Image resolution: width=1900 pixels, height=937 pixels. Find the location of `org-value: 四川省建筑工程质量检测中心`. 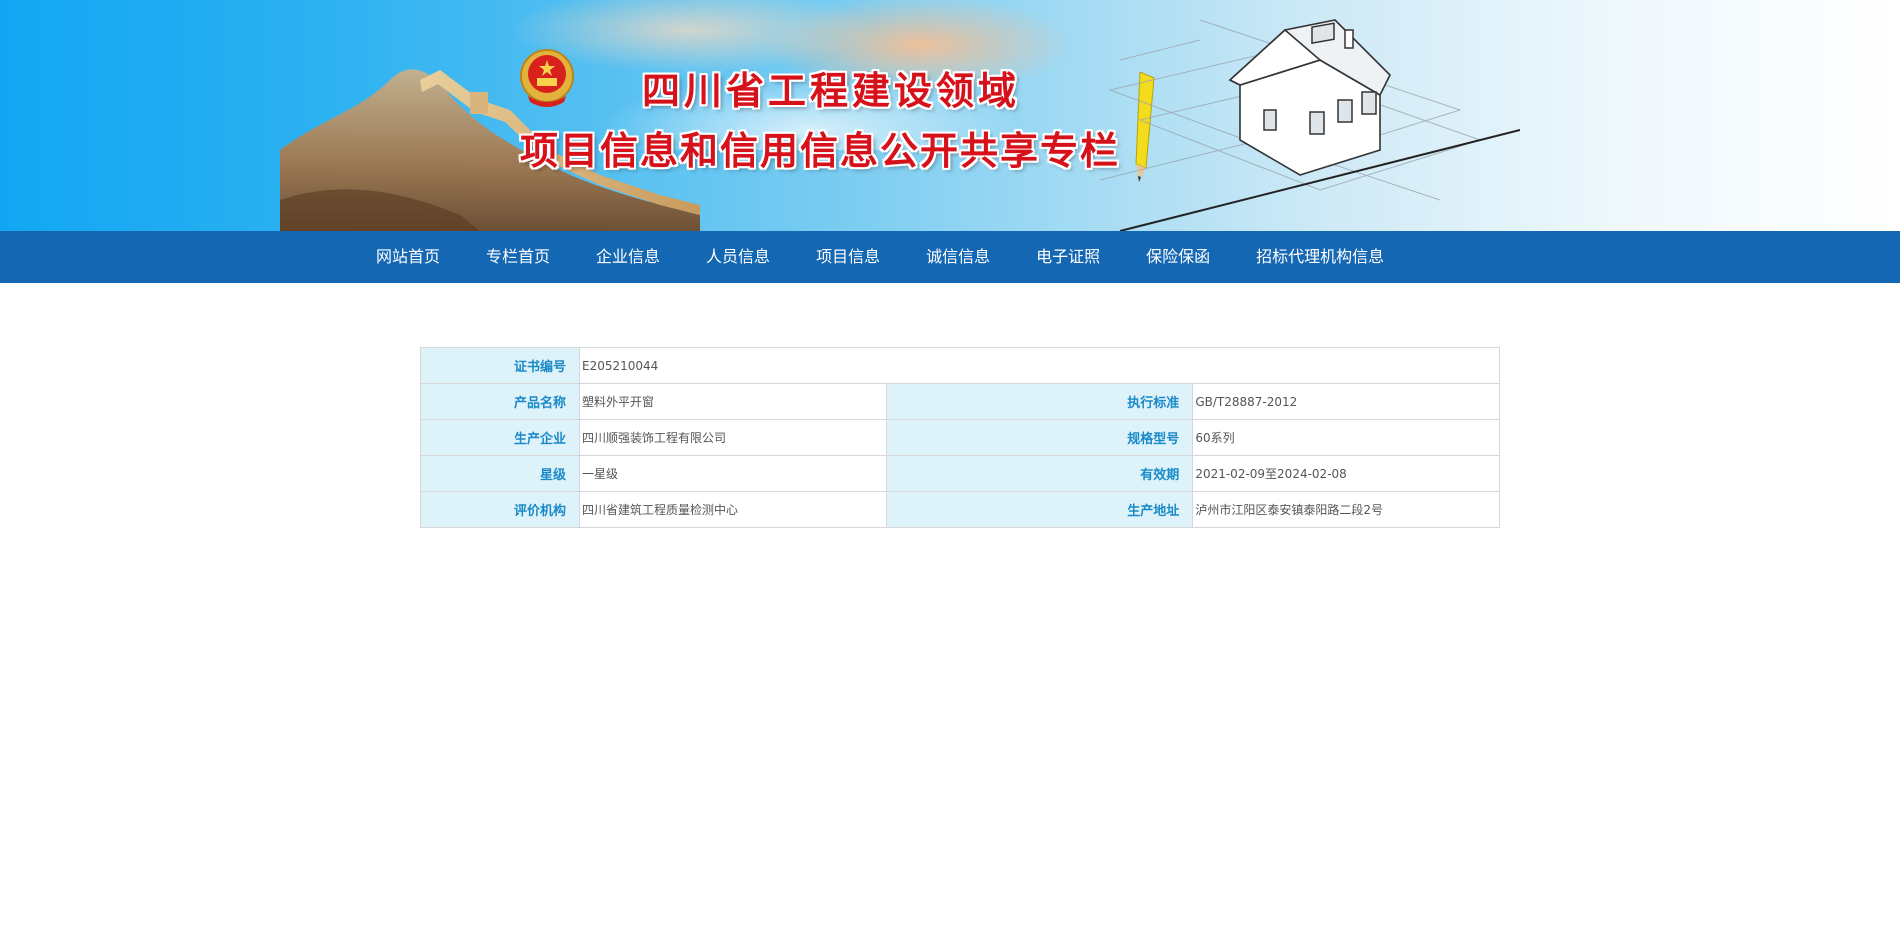

org-value: 四川省建筑工程质量检测中心 is located at coordinates (733, 509).